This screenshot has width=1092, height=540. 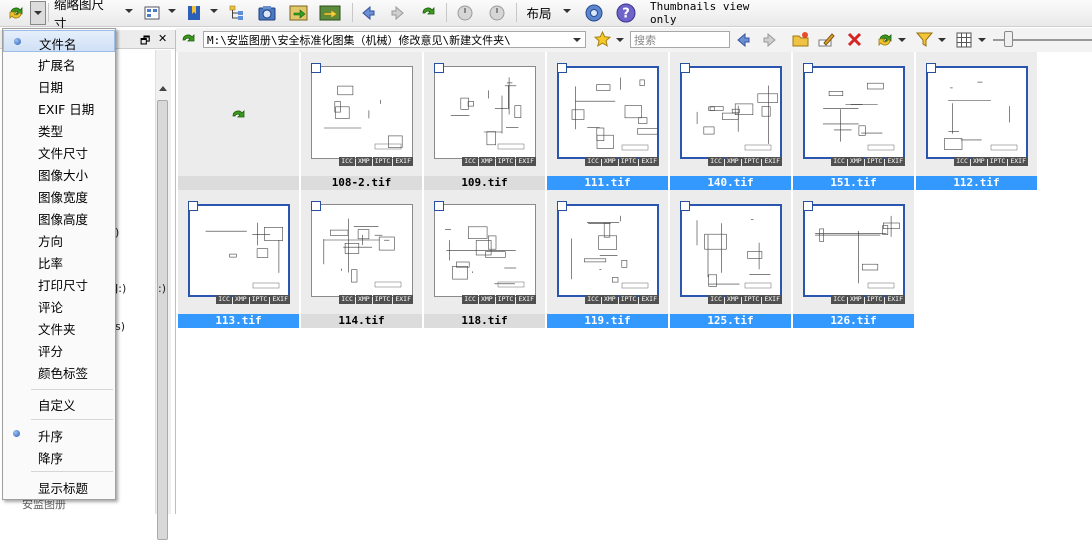 I want to click on menu-item-sort-option: 评论, so click(x=59, y=305).